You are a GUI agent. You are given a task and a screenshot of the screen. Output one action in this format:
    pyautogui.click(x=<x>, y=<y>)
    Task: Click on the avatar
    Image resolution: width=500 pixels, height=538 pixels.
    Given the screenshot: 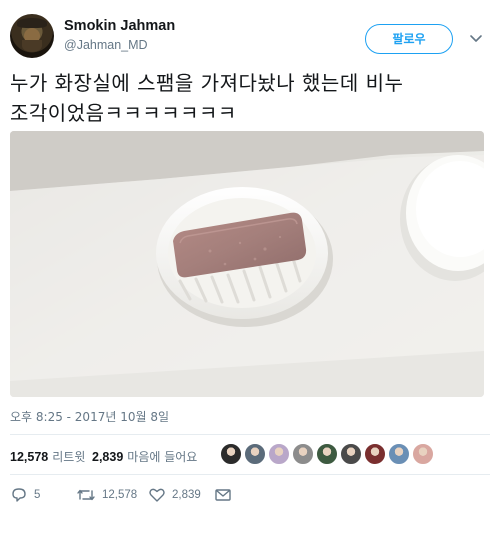 What is the action you would take?
    pyautogui.click(x=32, y=36)
    